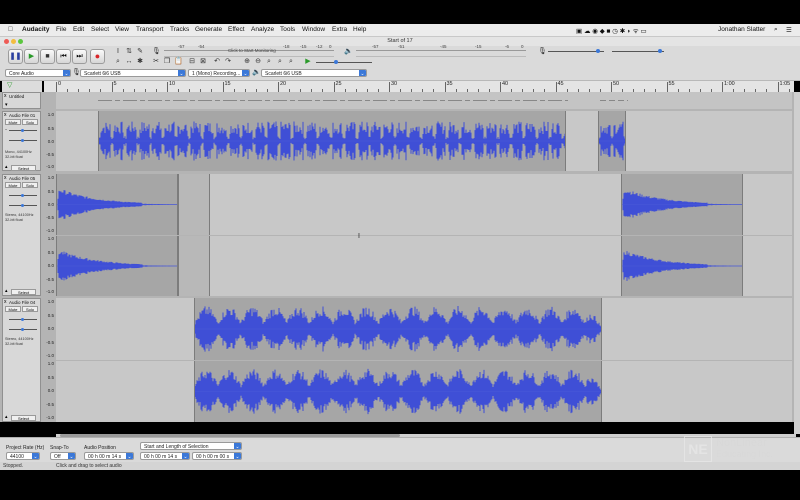 The height and width of the screenshot is (500, 800). What do you see at coordinates (47, 56) in the screenshot?
I see `stop-button: ■` at bounding box center [47, 56].